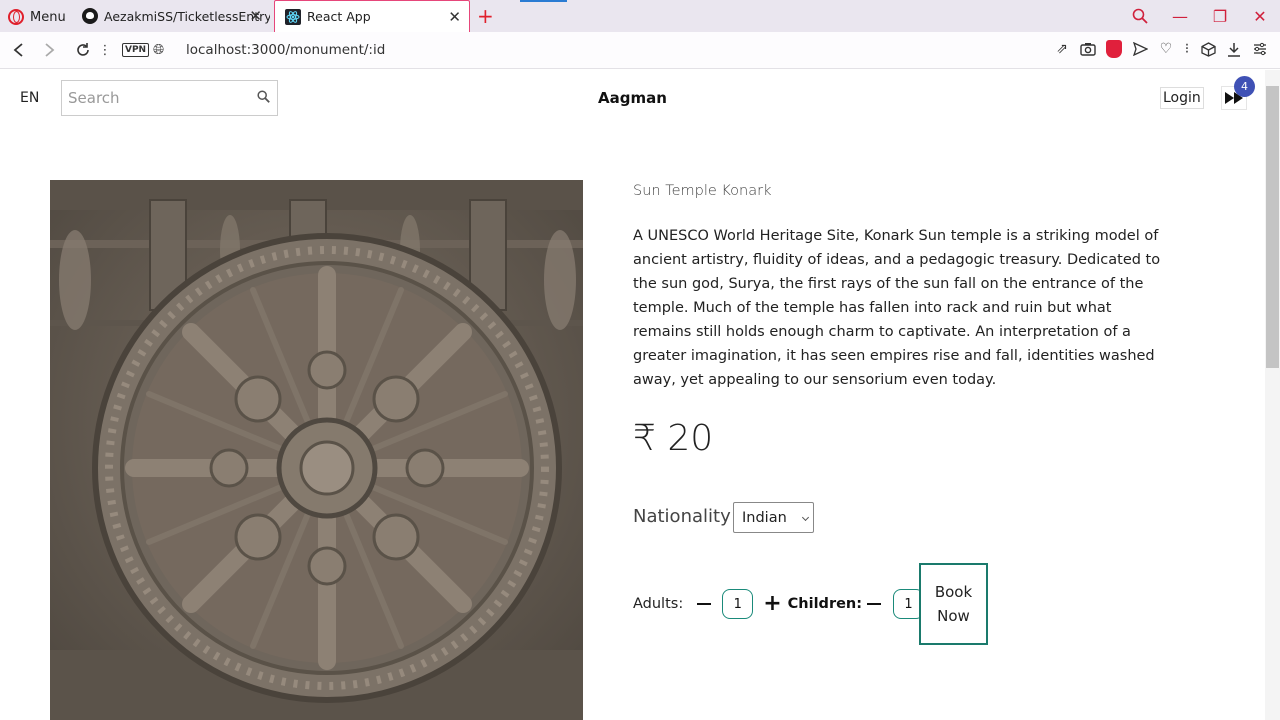 Image resolution: width=1280 pixels, height=720 pixels. What do you see at coordinates (1140, 49) in the screenshot?
I see `send-icon` at bounding box center [1140, 49].